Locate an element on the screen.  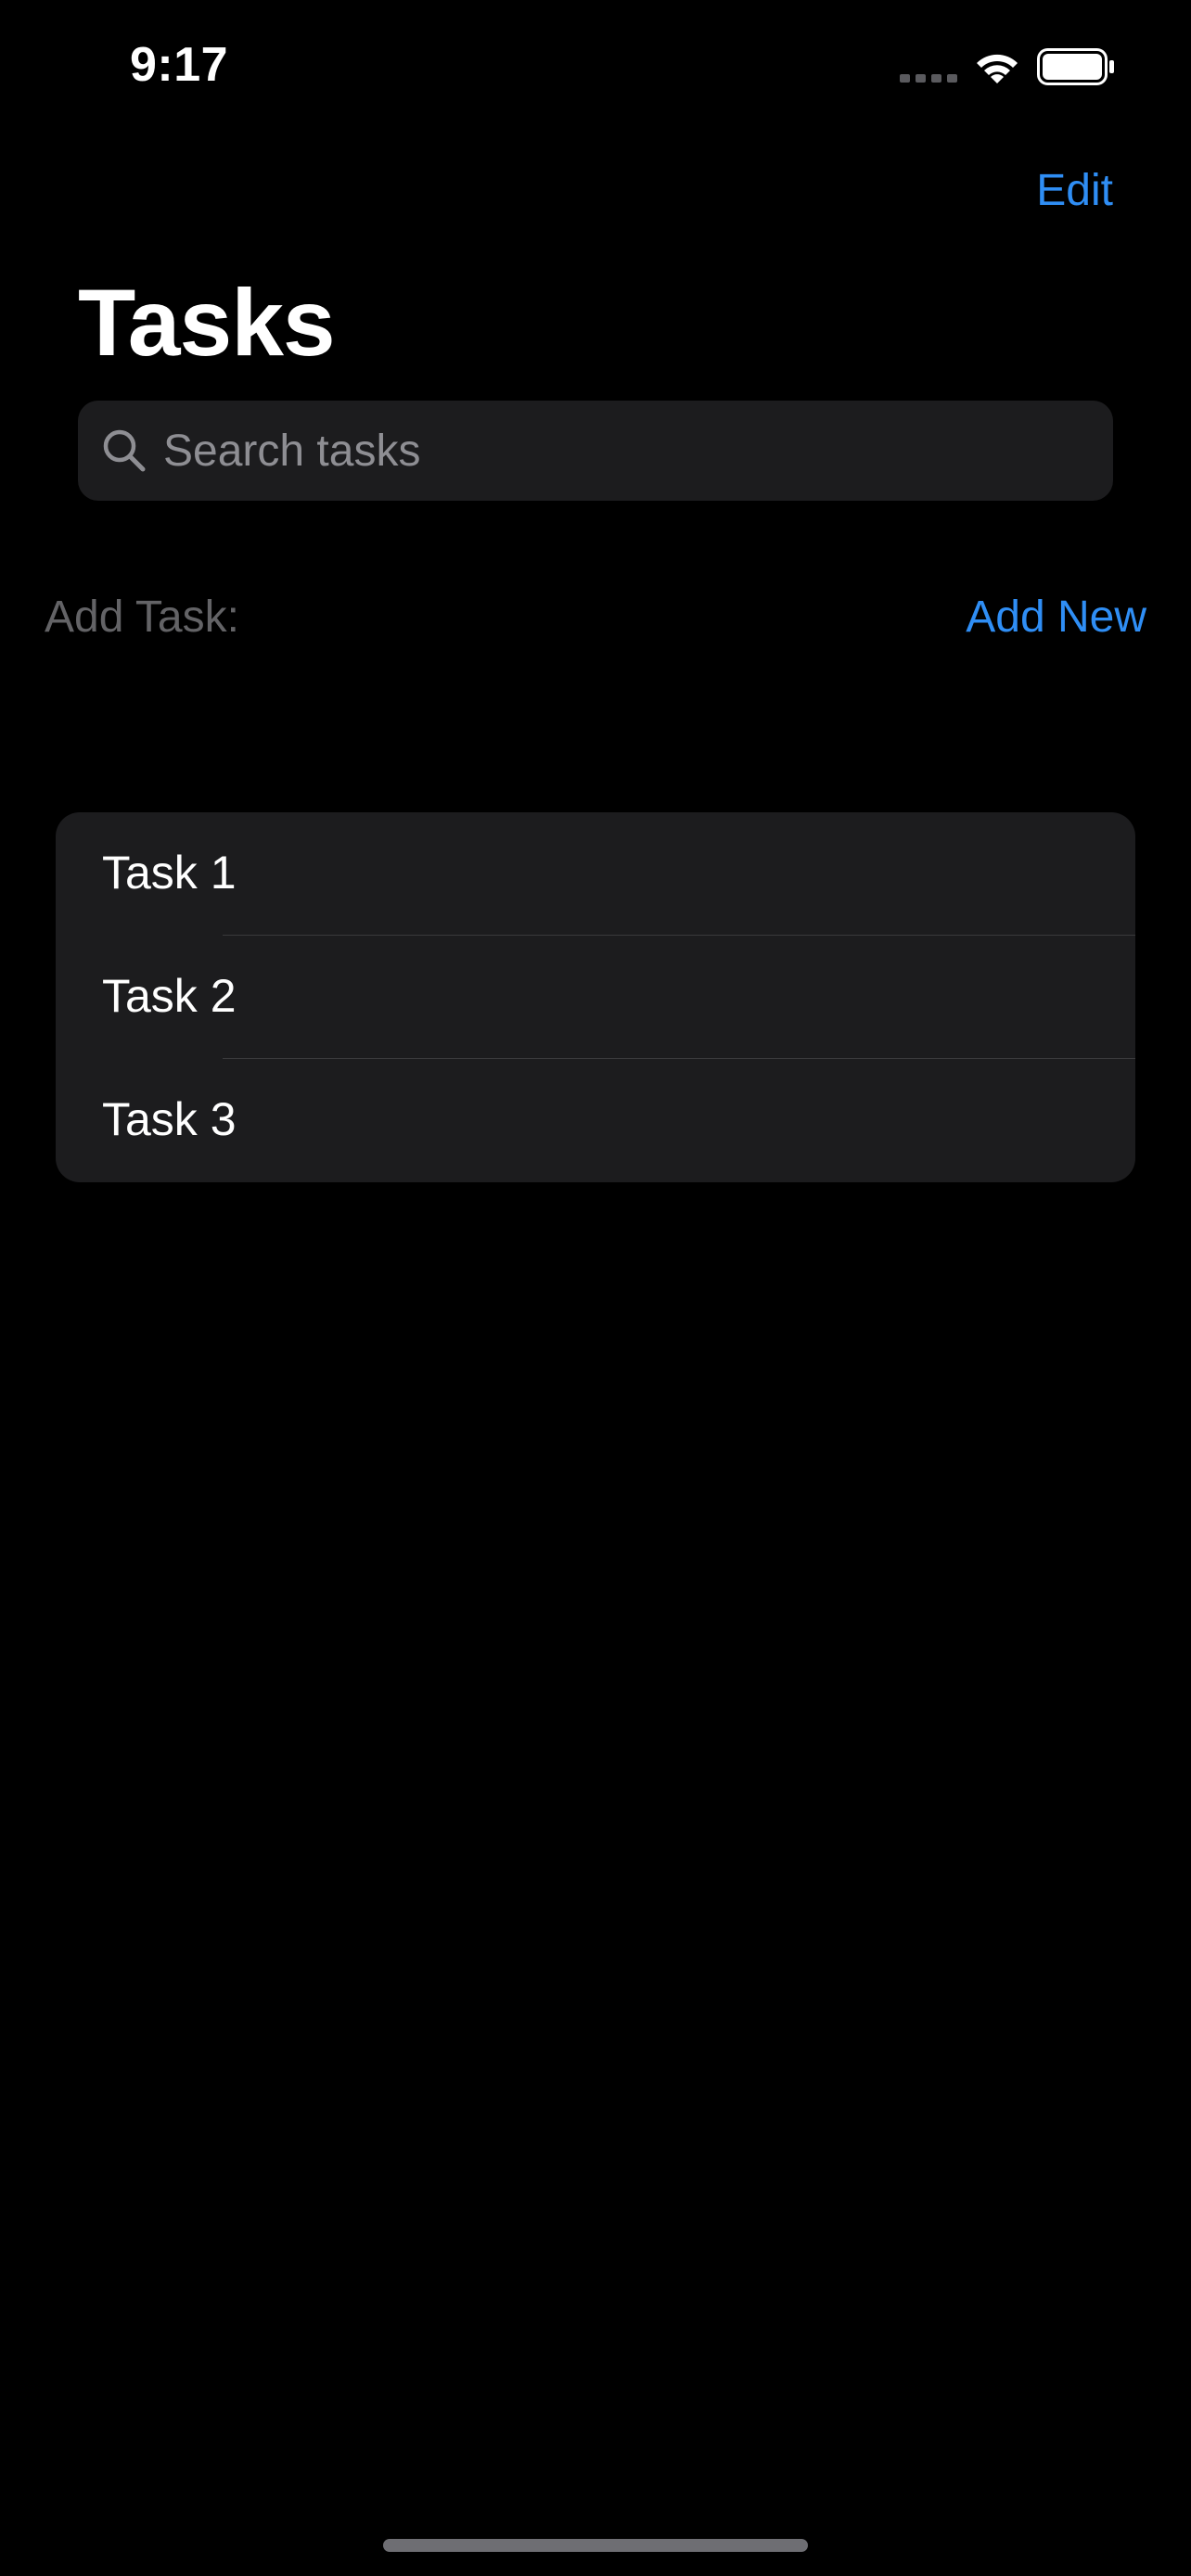
task-list: Task 1 Task 2 Task 3 is located at coordinates (595, 997).